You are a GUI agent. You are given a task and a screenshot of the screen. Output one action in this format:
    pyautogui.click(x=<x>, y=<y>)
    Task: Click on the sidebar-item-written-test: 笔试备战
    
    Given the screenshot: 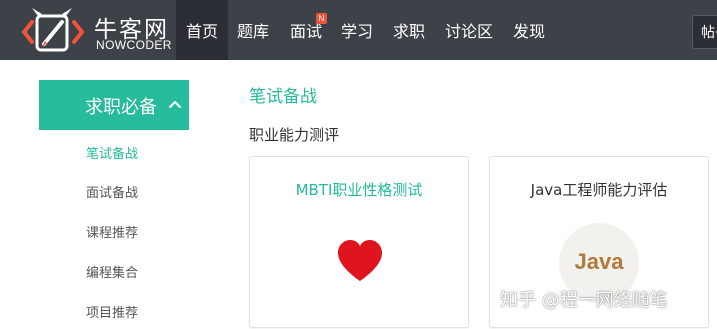 What is the action you would take?
    pyautogui.click(x=112, y=152)
    